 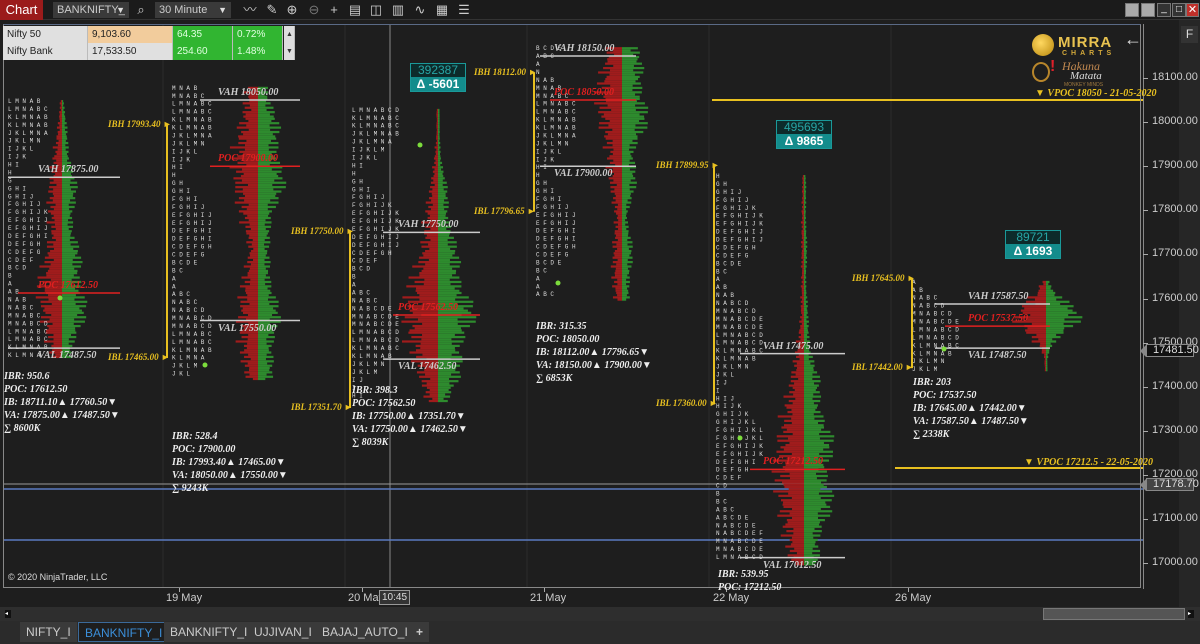 I want to click on f-button: F, so click(x=1189, y=34).